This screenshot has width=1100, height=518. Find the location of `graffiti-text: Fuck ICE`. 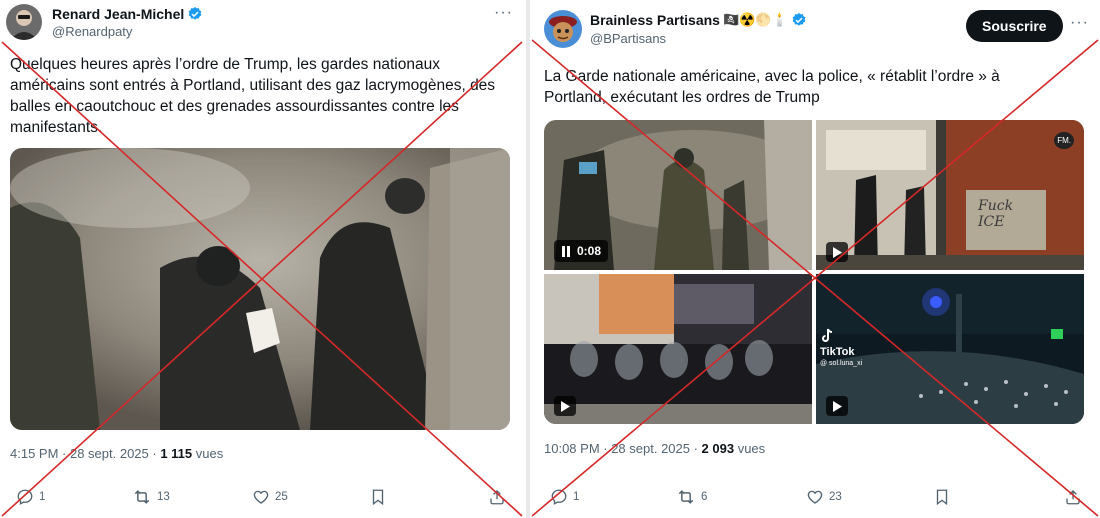

graffiti-text: Fuck ICE is located at coordinates (996, 214).